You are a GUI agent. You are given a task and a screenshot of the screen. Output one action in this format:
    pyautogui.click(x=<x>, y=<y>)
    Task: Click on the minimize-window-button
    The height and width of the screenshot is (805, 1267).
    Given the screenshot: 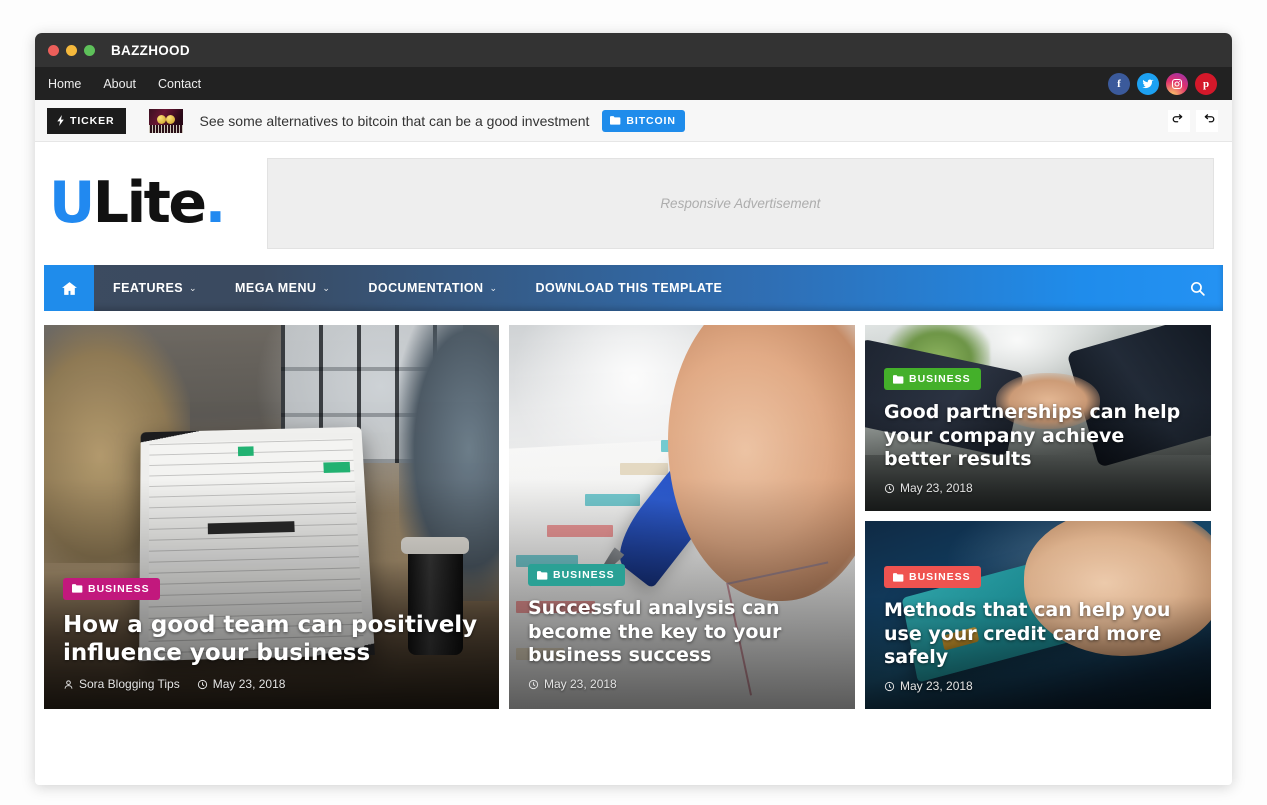 What is the action you would take?
    pyautogui.click(x=71, y=50)
    